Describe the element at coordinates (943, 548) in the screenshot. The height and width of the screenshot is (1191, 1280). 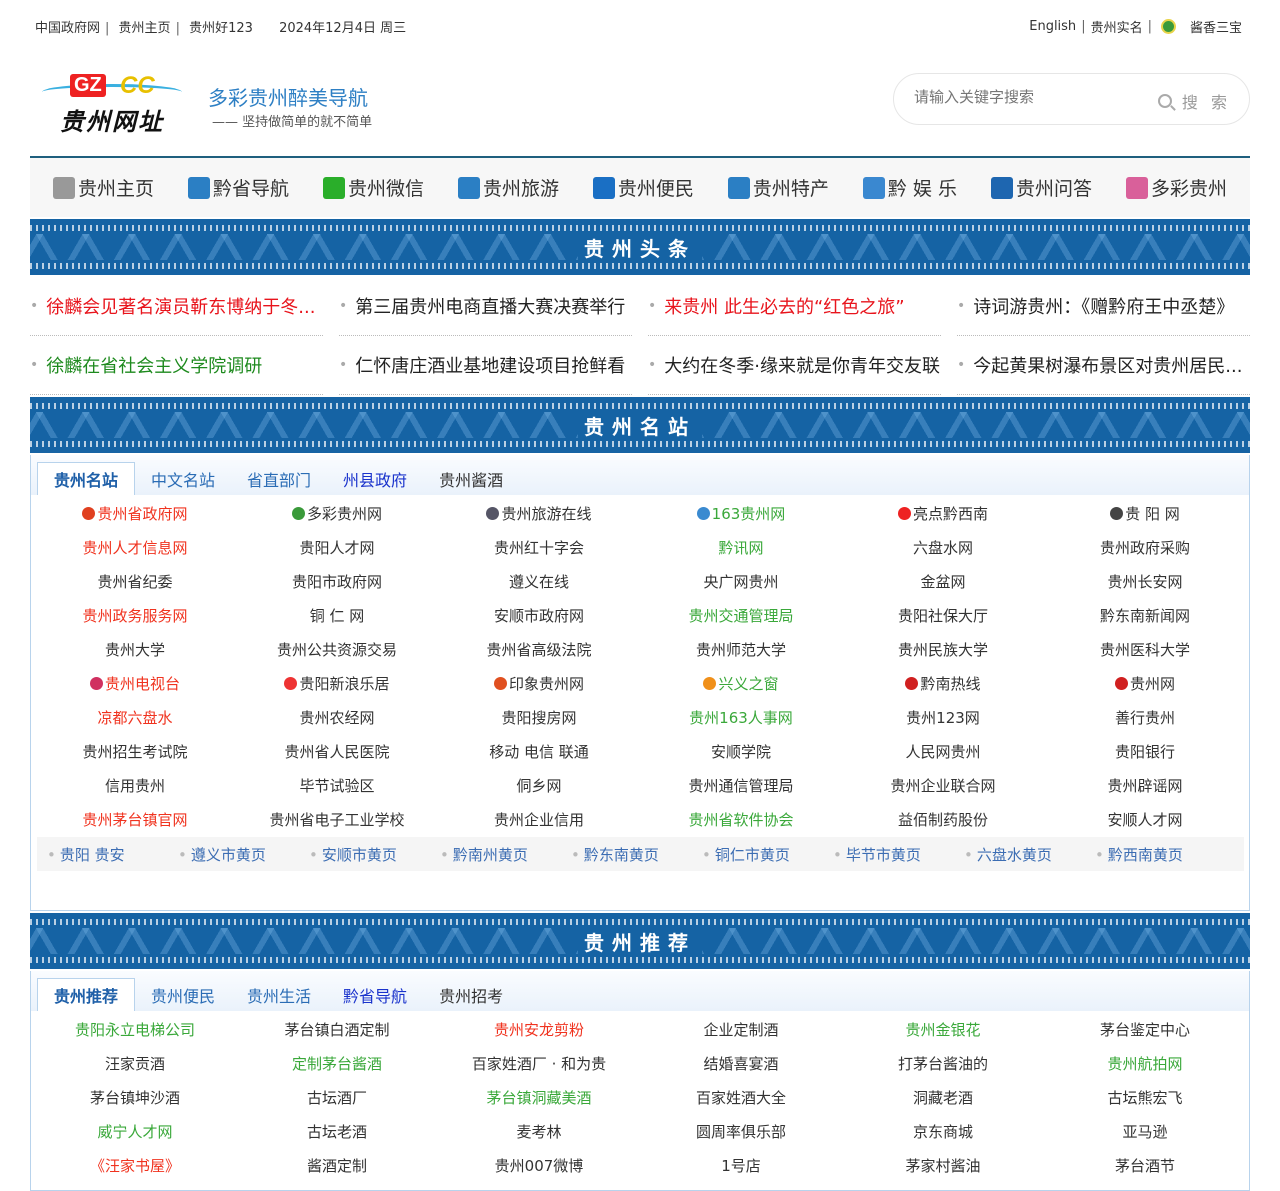
I see `site-link: 六盘水网` at that location.